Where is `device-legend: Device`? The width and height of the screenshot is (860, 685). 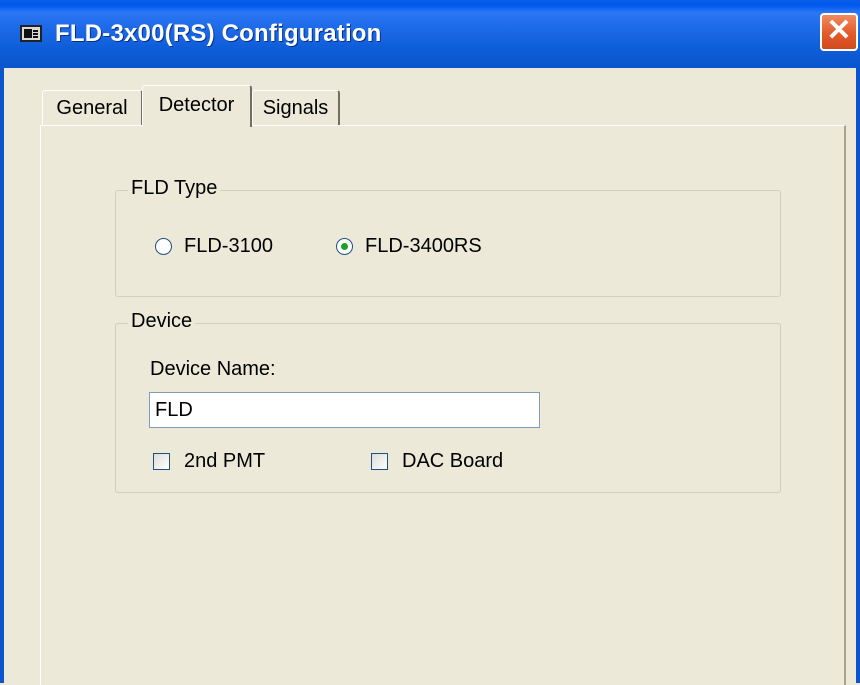
device-legend: Device is located at coordinates (162, 321).